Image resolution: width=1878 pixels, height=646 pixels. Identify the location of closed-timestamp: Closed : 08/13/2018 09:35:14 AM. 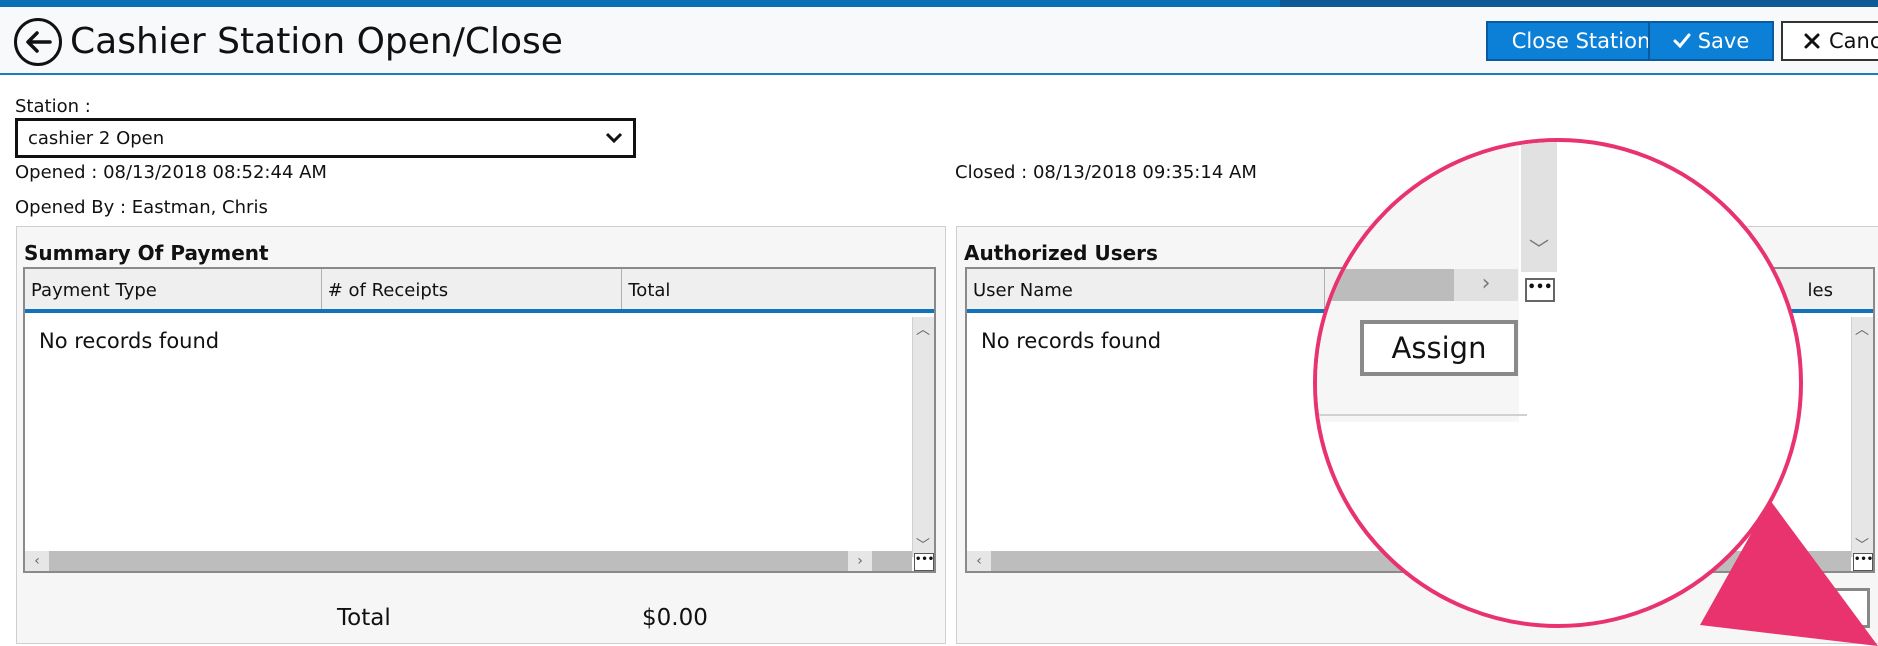
(1106, 172).